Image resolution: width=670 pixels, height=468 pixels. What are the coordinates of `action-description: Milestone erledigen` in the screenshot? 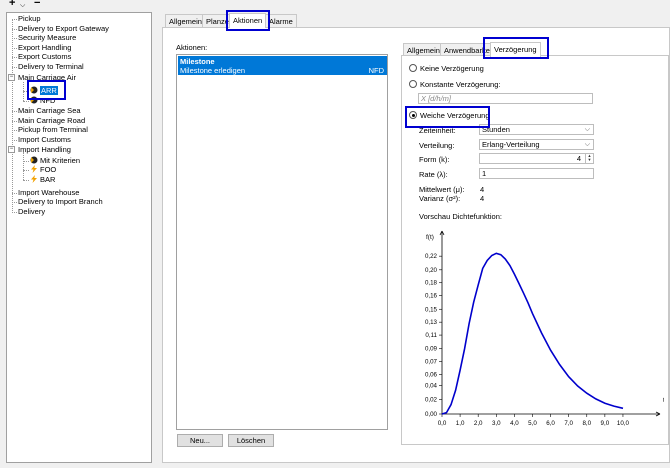 It's located at (213, 70).